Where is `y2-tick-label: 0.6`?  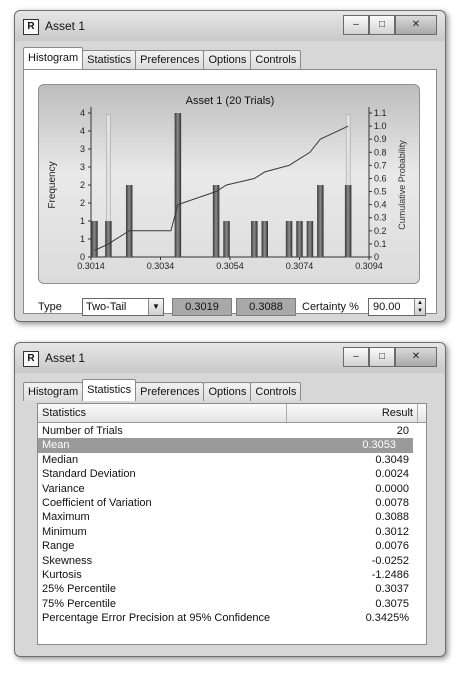
y2-tick-label: 0.6 is located at coordinates (380, 178).